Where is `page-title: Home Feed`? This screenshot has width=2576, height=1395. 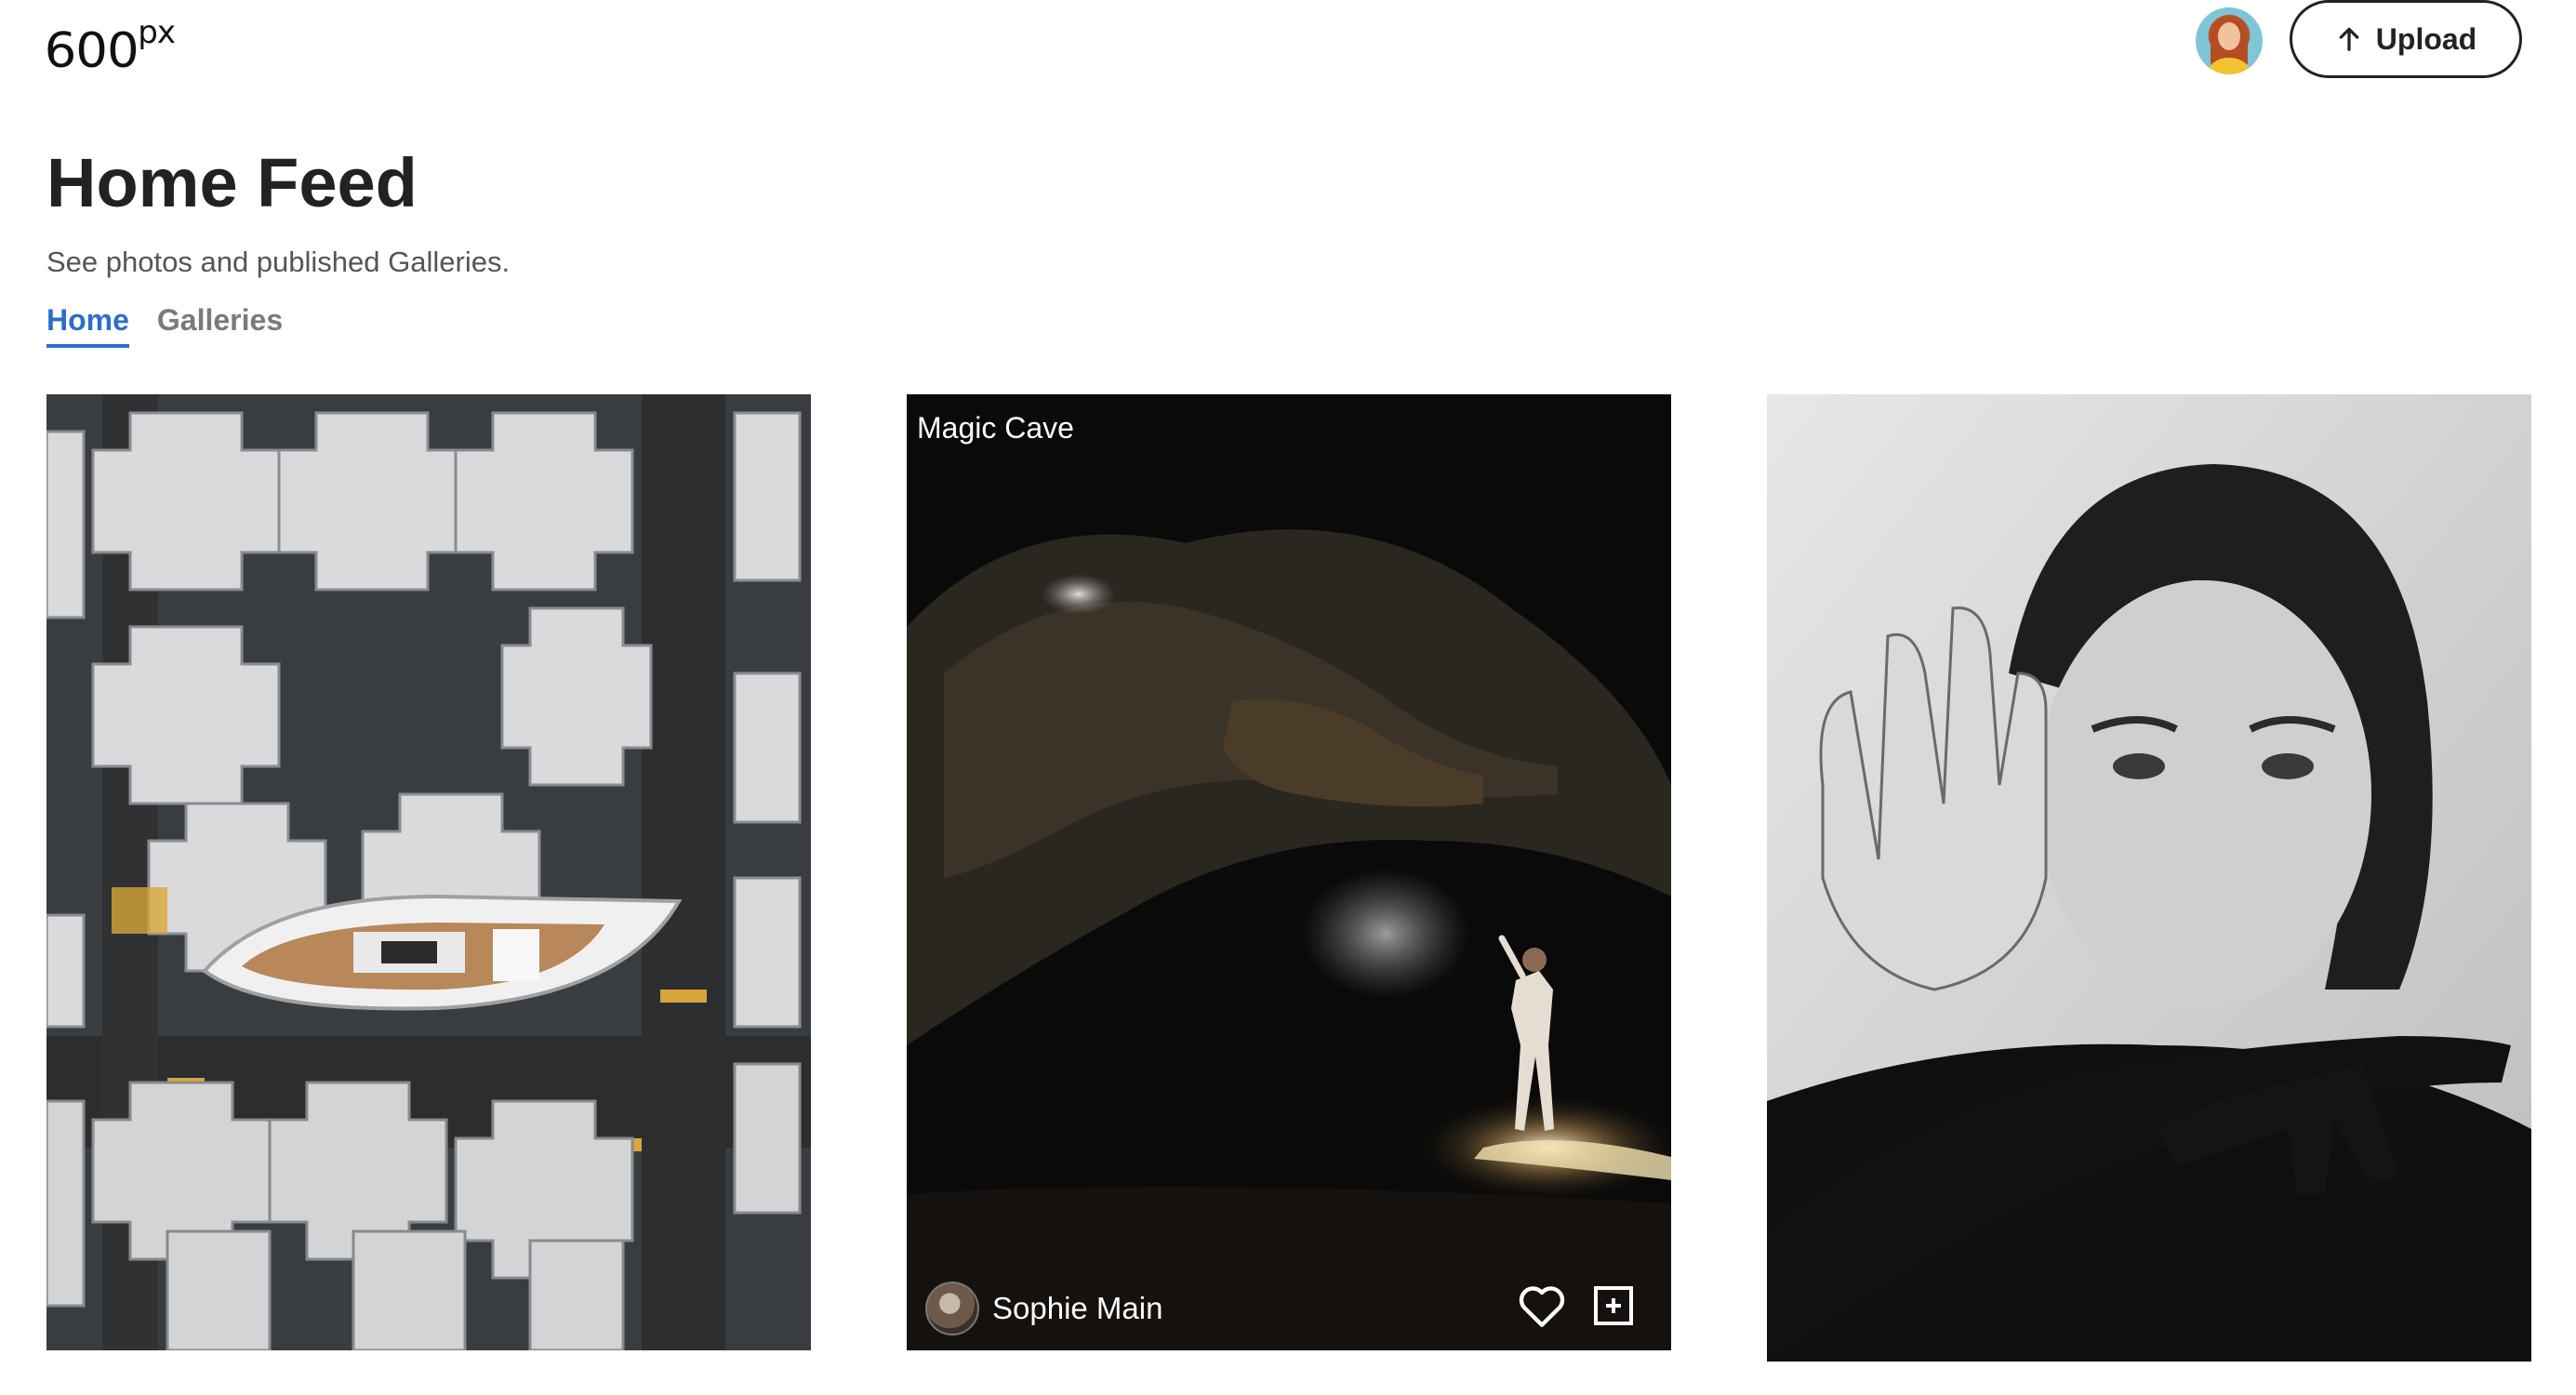 page-title: Home Feed is located at coordinates (232, 182).